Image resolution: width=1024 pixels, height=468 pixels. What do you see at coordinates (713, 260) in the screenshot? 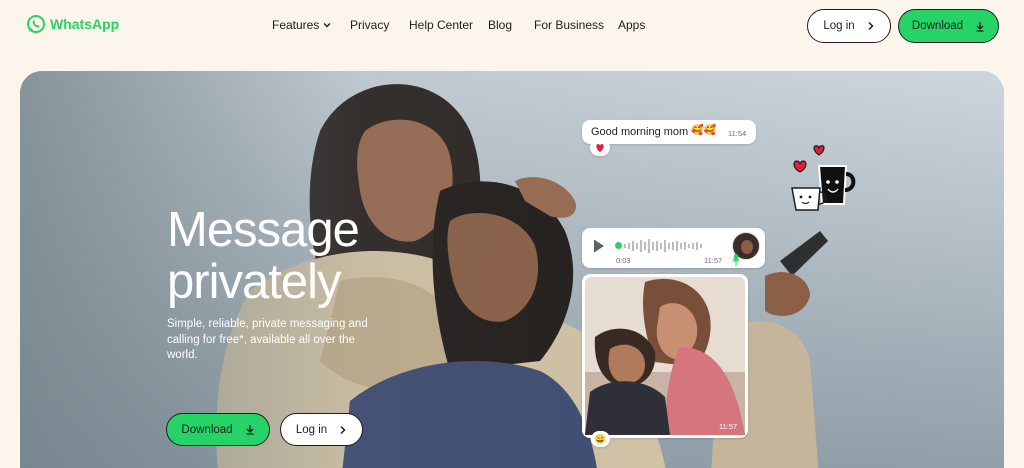
I see `voice-time: 11:57` at bounding box center [713, 260].